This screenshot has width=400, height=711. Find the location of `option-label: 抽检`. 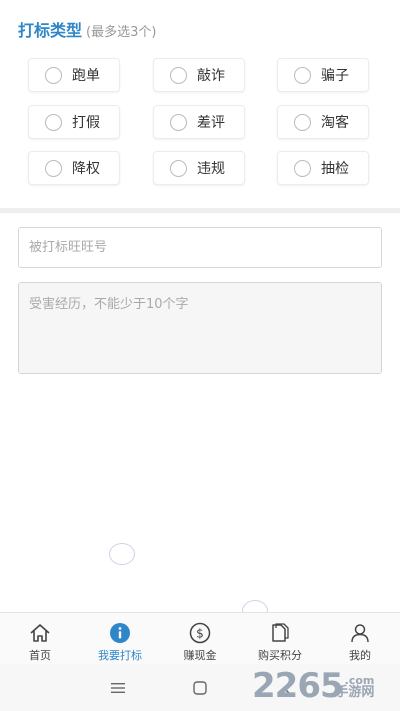

option-label: 抽检 is located at coordinates (335, 169).